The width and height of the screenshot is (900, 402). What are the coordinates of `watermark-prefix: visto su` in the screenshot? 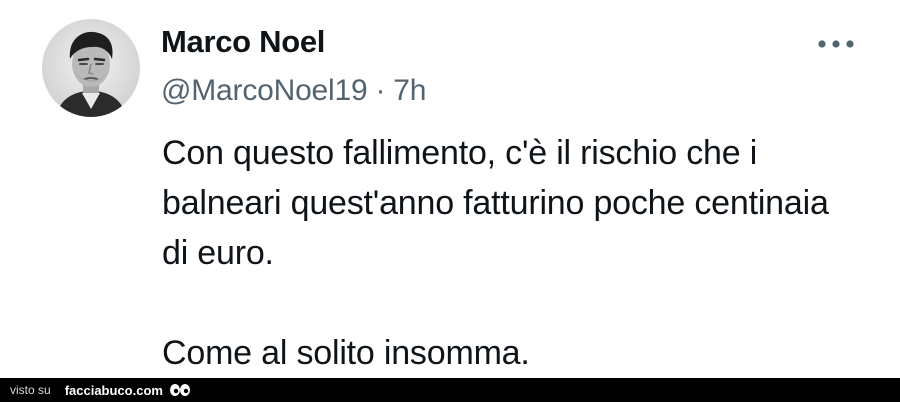 It's located at (30, 390).